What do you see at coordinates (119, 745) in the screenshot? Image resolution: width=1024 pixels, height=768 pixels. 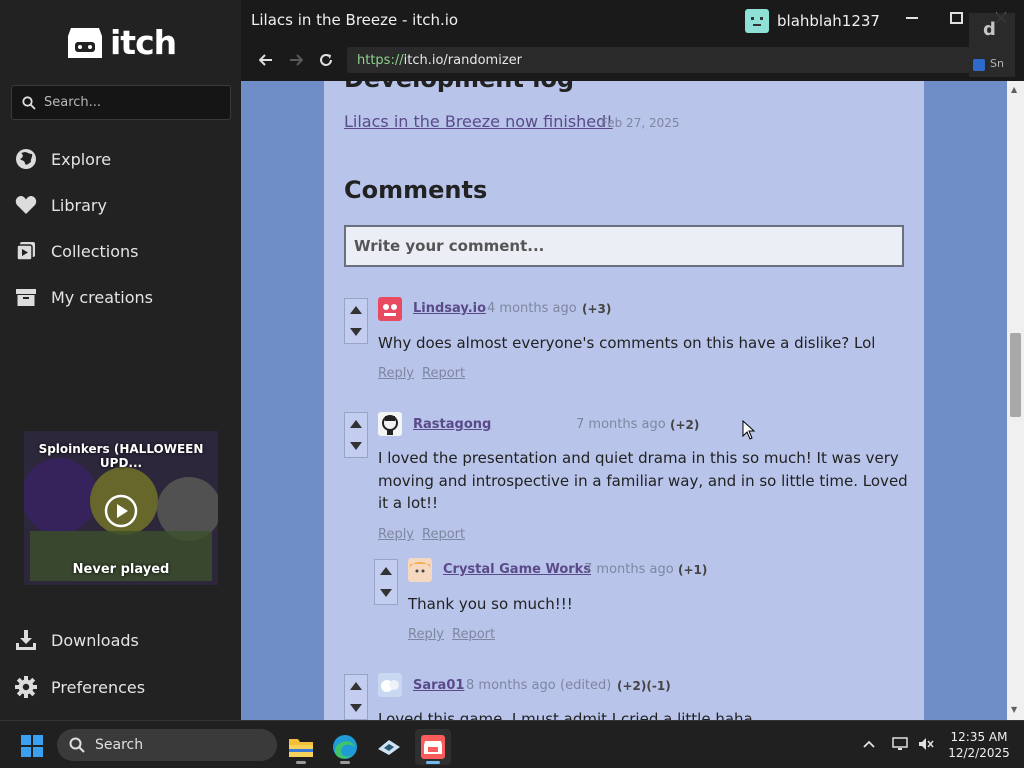 I see `taskbar-search-label: Search` at bounding box center [119, 745].